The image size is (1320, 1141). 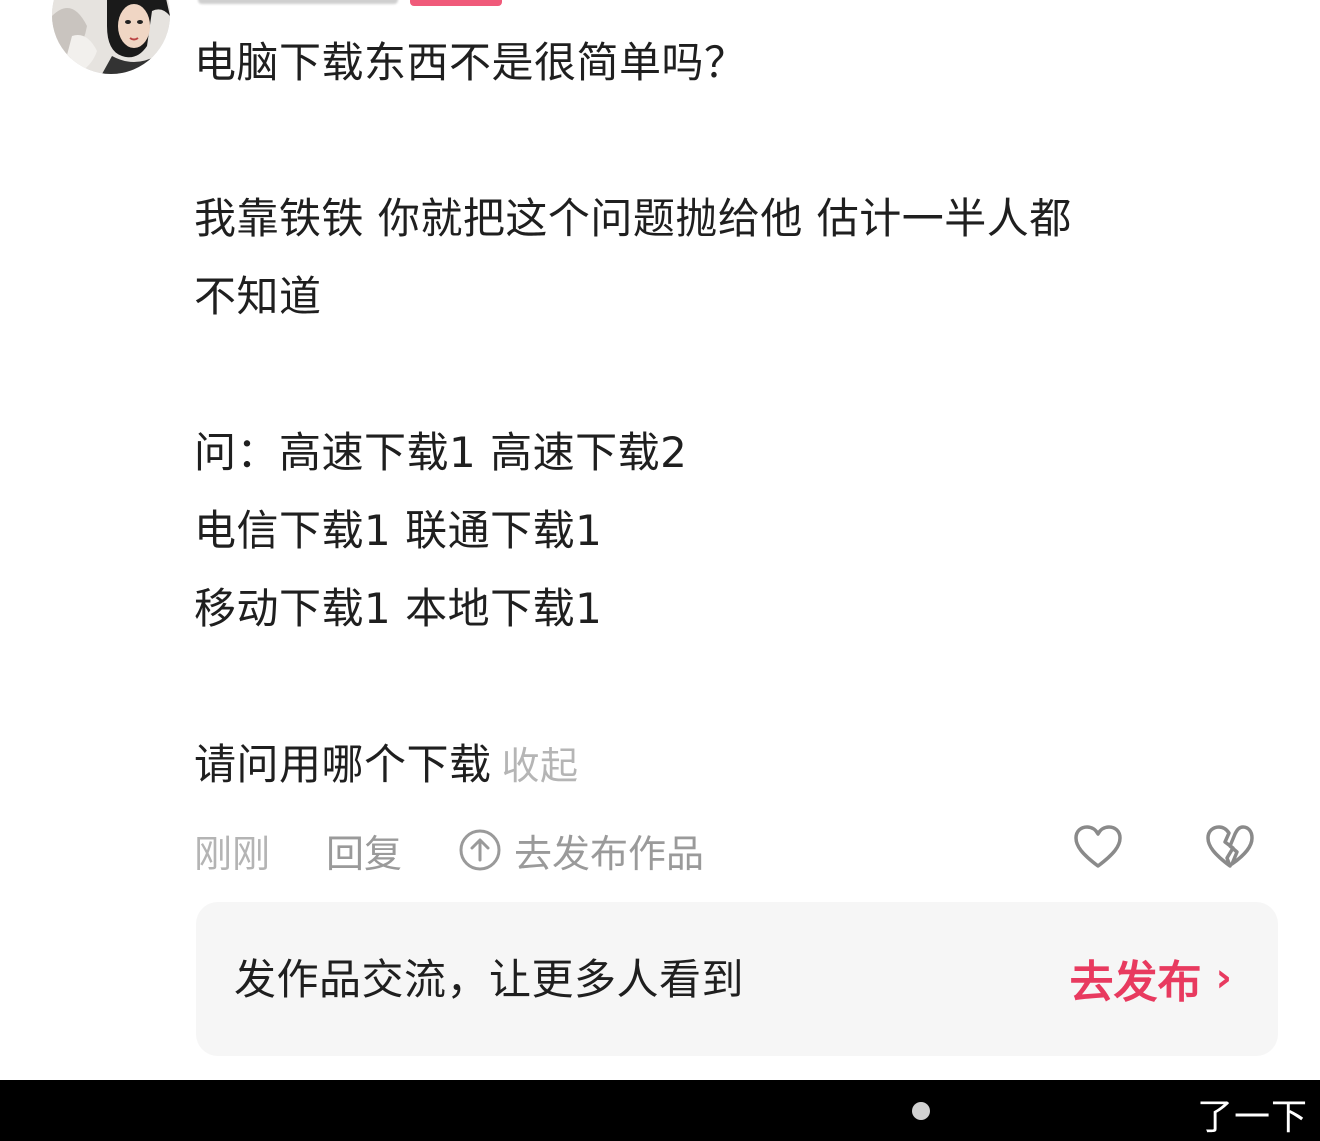 I want to click on promo-text: 发作品交流，让更多人看到, so click(x=489, y=979).